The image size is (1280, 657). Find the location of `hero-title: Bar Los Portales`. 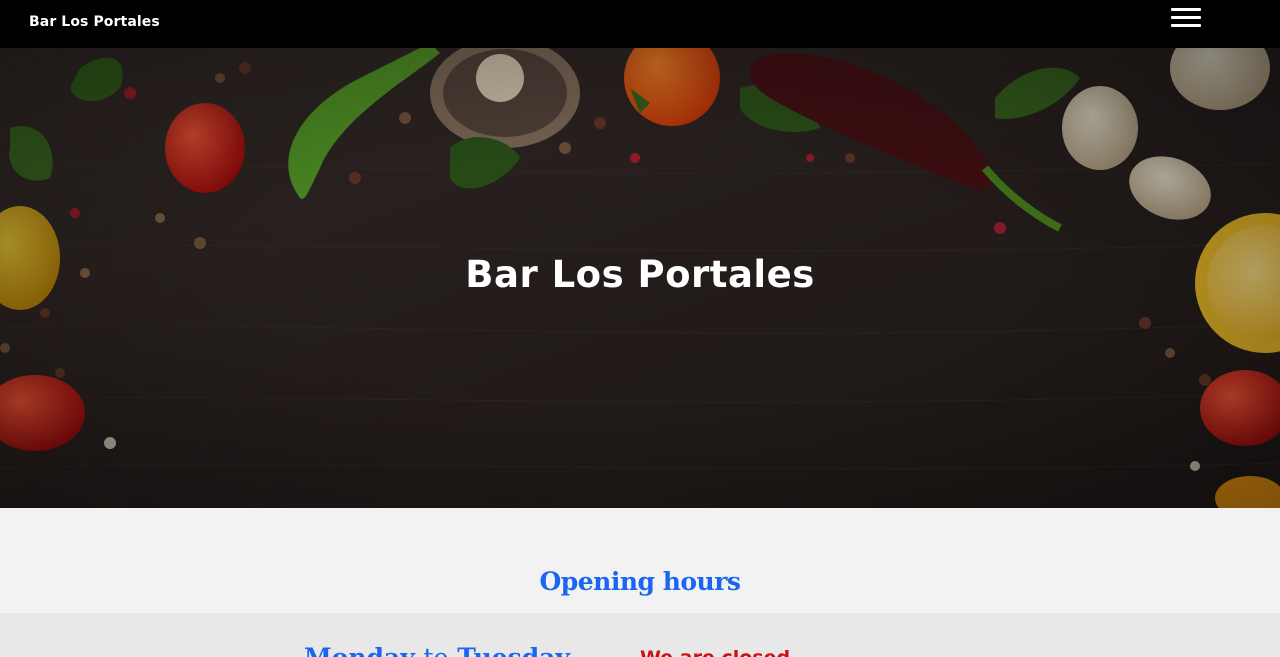

hero-title: Bar Los Portales is located at coordinates (640, 274).